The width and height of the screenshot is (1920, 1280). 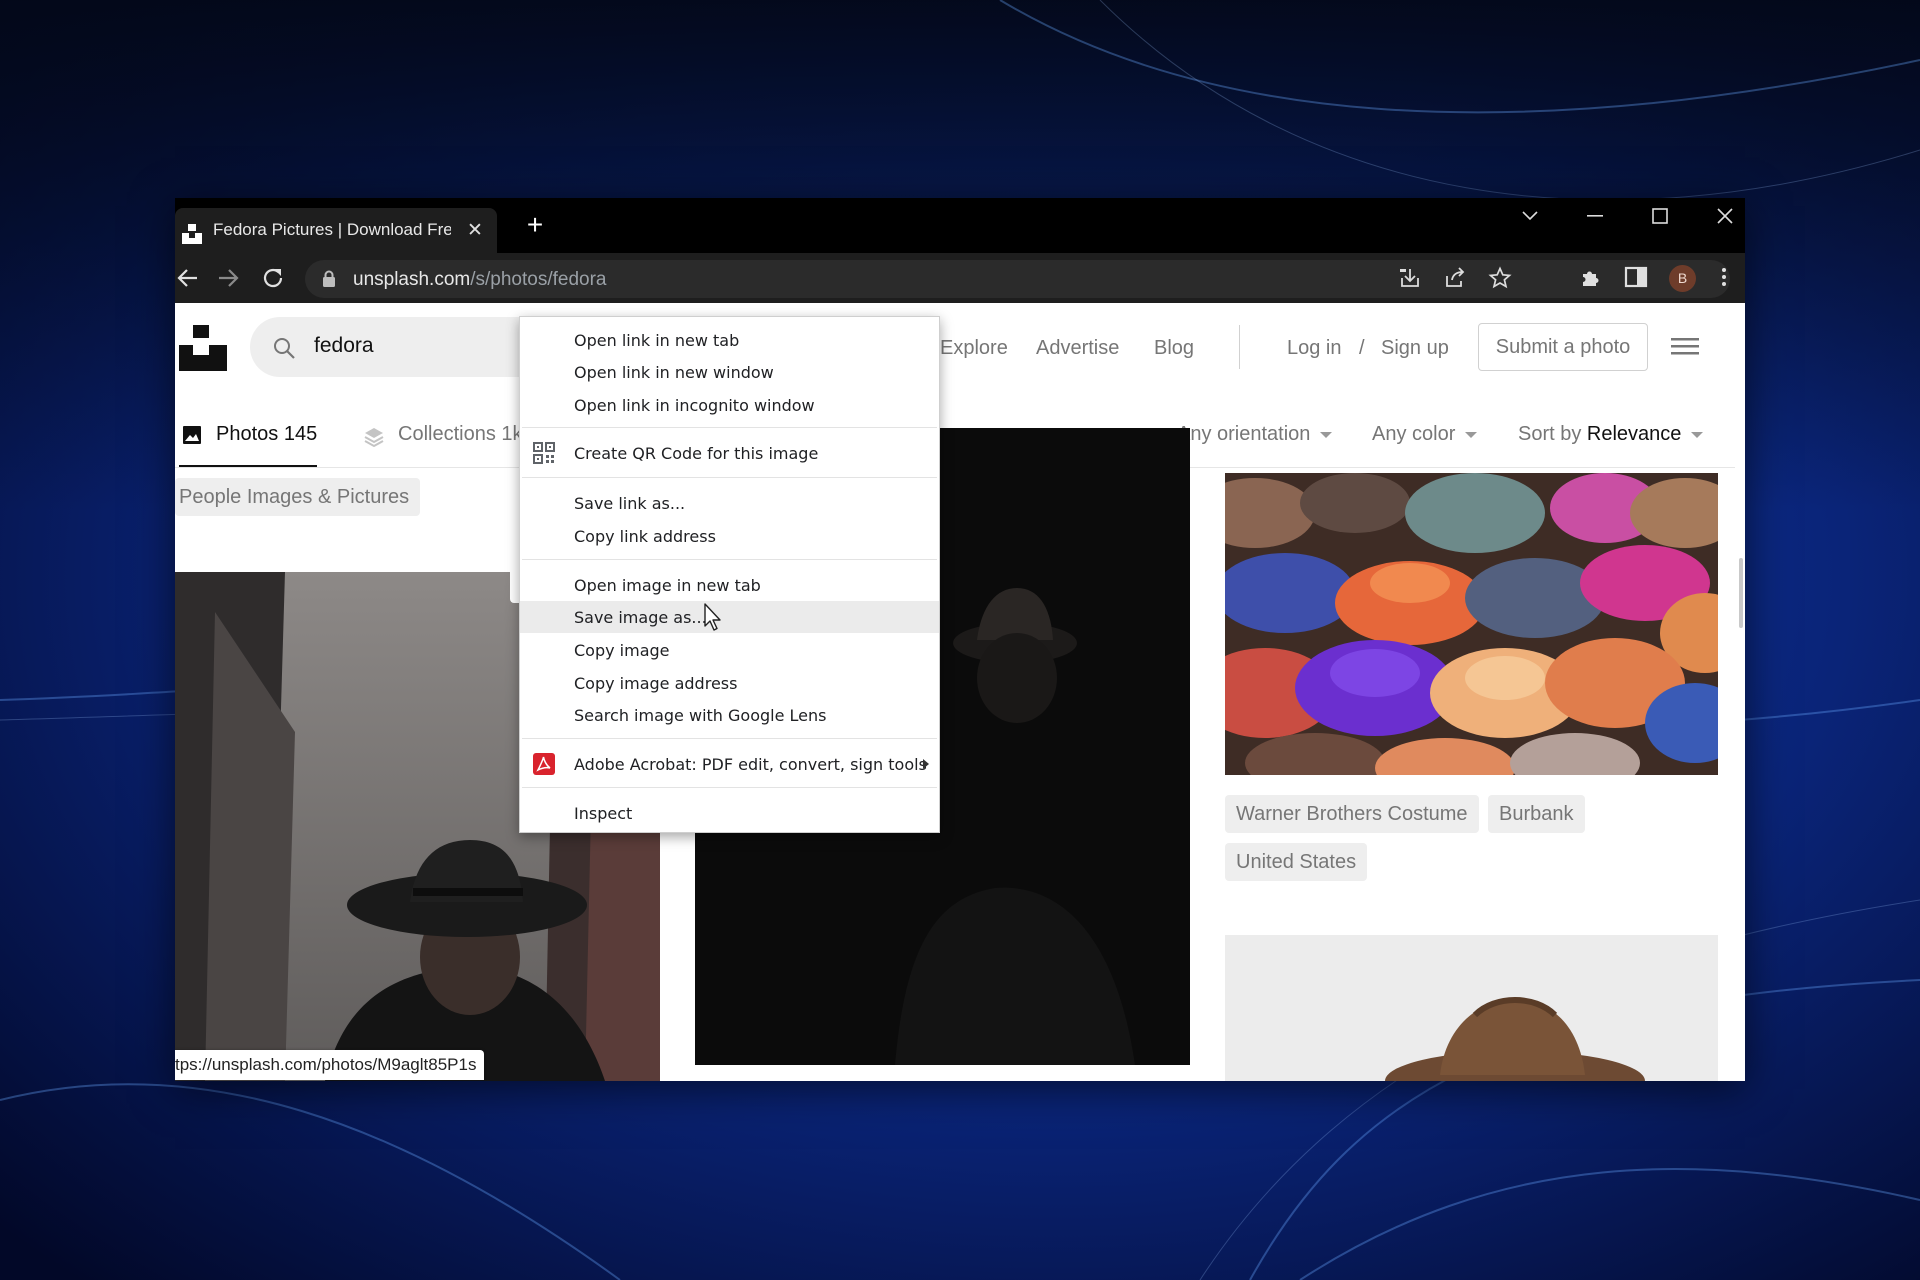 I want to click on tab-close-icon: ✕, so click(x=475, y=230).